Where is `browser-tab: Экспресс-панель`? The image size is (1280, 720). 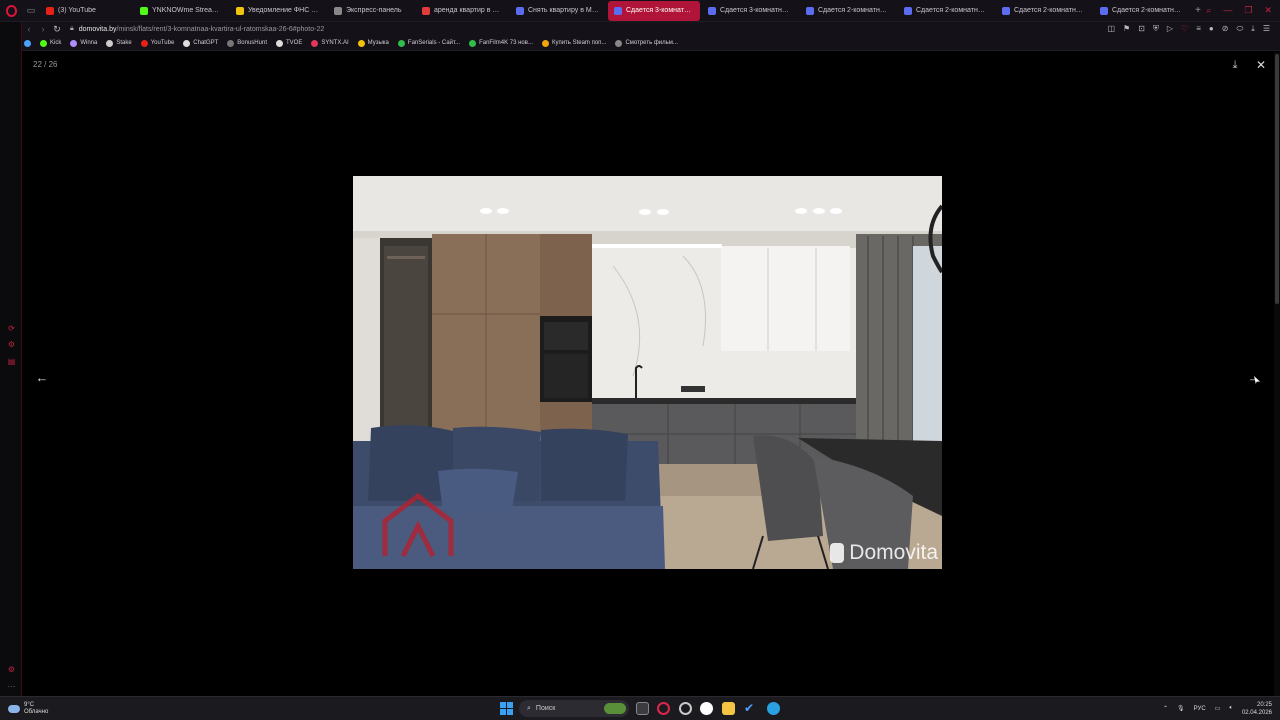 browser-tab: Экспресс-панель is located at coordinates (371, 11).